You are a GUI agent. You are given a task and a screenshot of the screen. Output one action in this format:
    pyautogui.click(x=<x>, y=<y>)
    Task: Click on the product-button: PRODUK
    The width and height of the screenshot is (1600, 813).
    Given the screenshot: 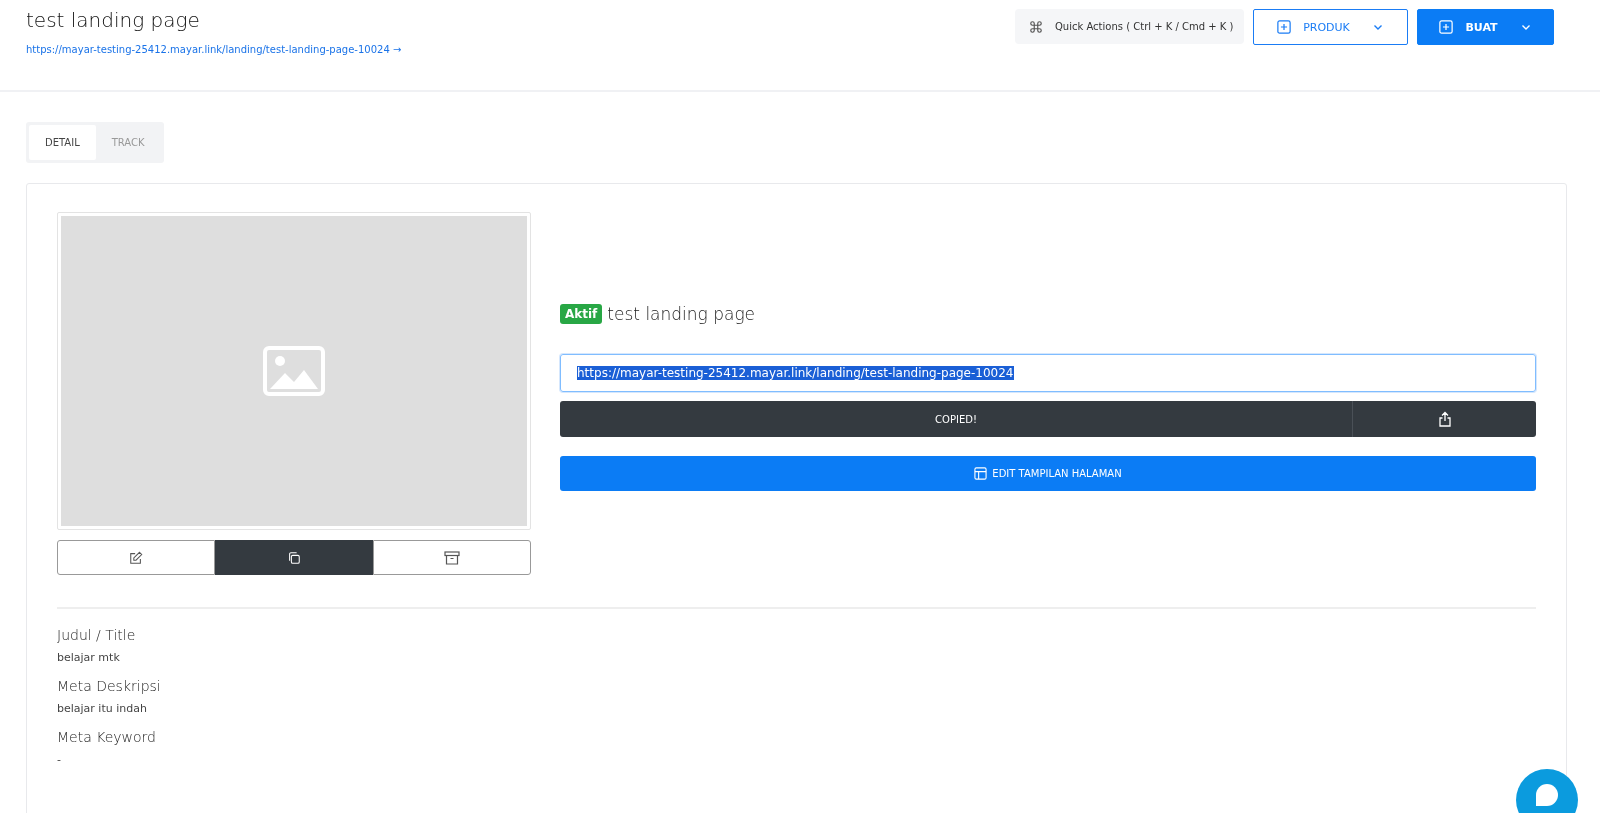 What is the action you would take?
    pyautogui.click(x=1330, y=27)
    